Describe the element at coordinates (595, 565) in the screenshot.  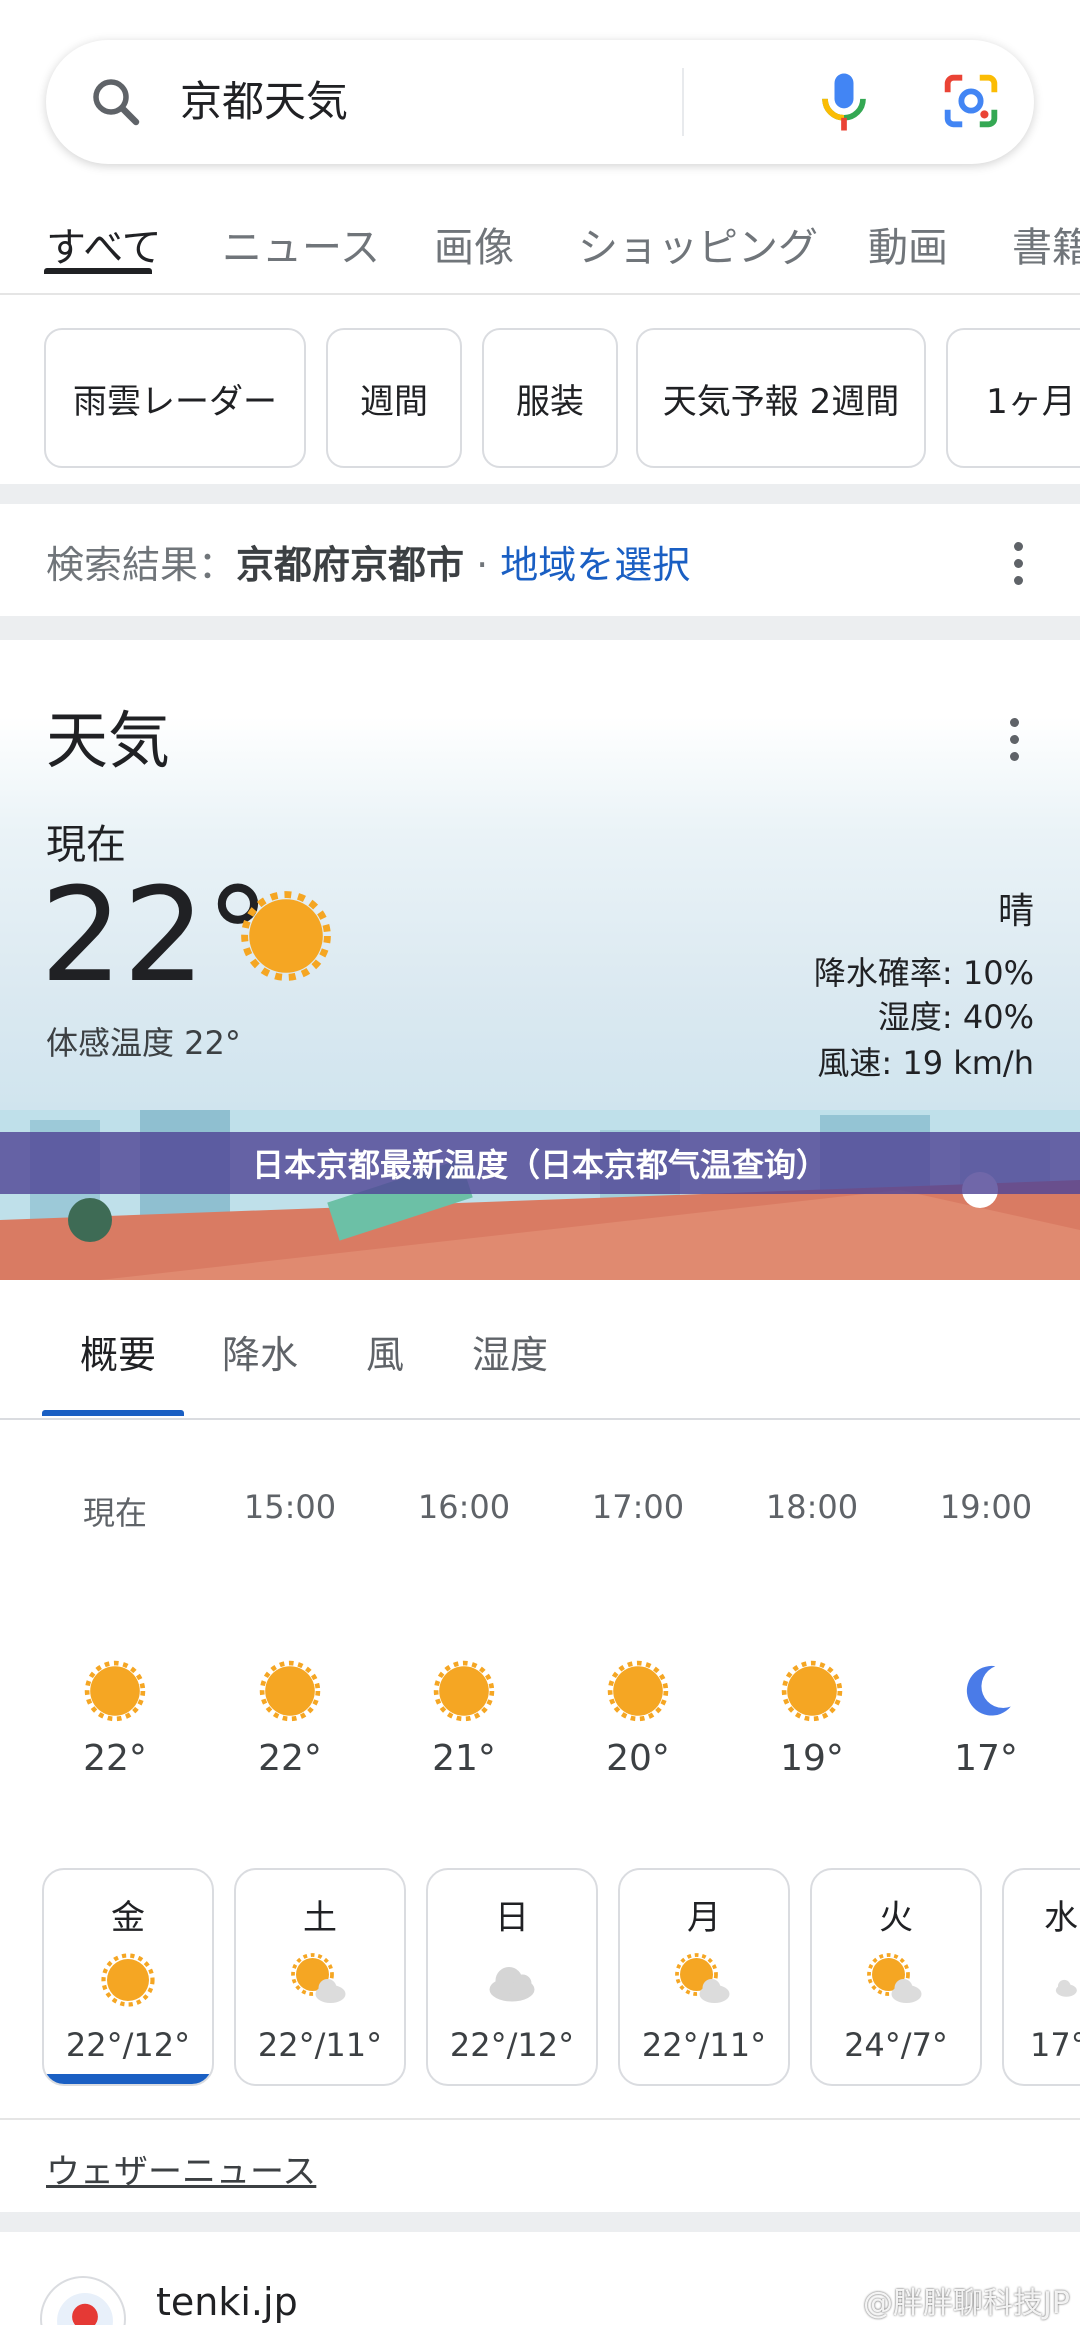
I see `choose-region-link: 地域を選択` at that location.